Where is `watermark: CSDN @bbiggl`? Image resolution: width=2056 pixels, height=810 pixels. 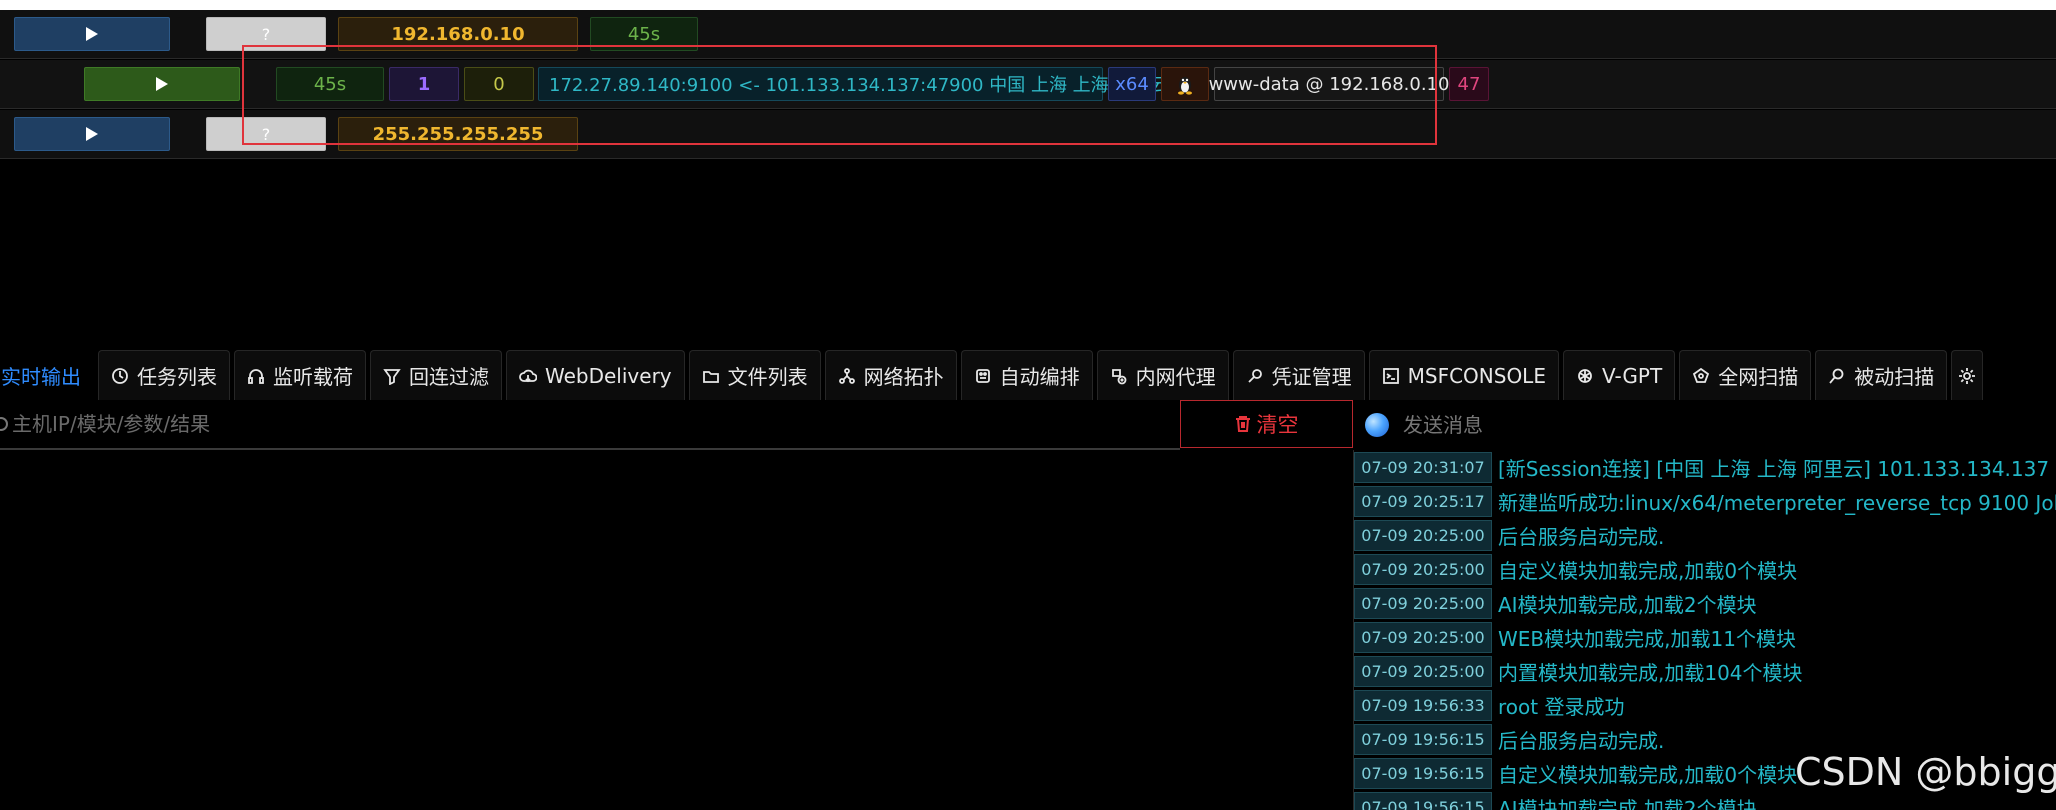 watermark: CSDN @bbiggl is located at coordinates (1925, 772).